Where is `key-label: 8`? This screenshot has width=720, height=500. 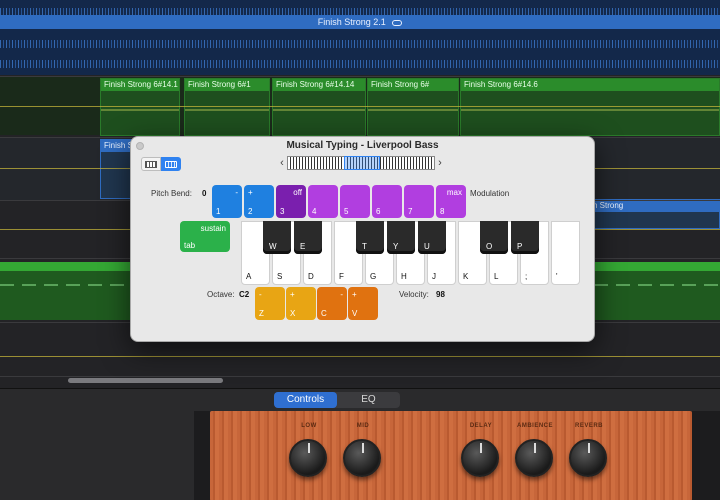 key-label: 8 is located at coordinates (442, 211).